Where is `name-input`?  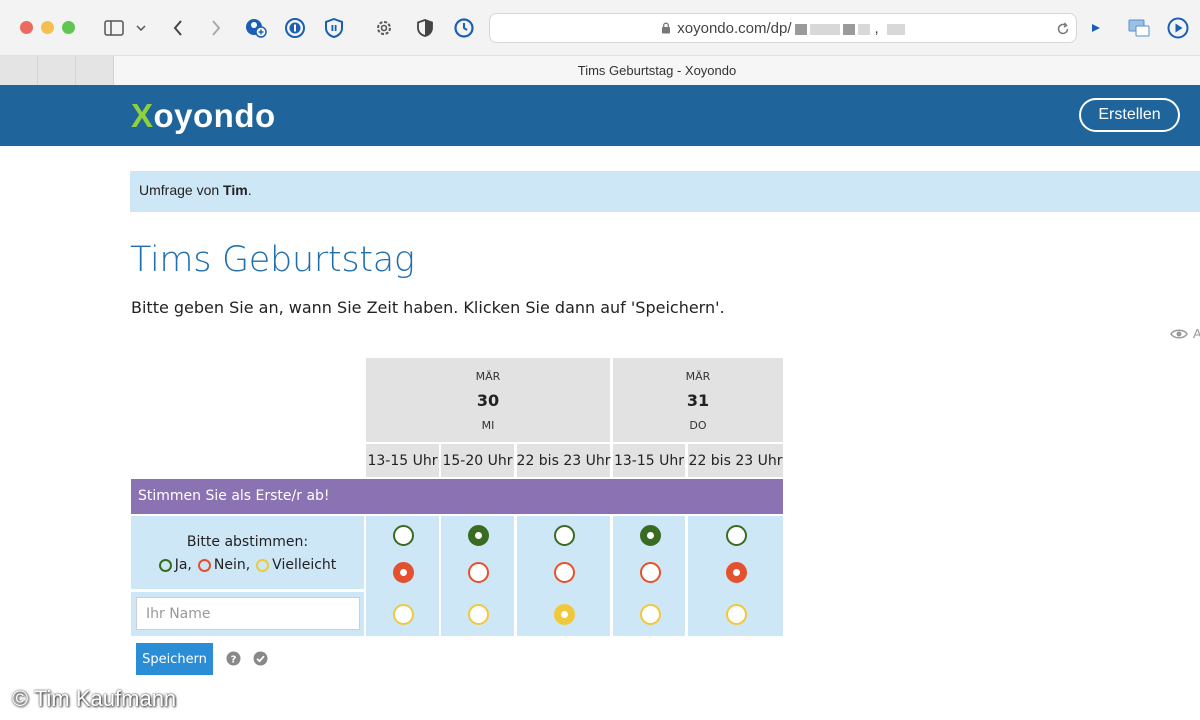 name-input is located at coordinates (248, 613).